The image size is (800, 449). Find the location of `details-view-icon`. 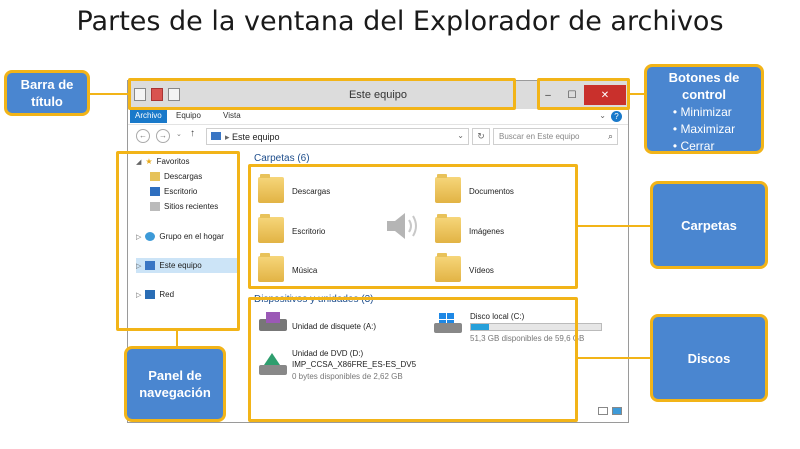

details-view-icon is located at coordinates (603, 411).